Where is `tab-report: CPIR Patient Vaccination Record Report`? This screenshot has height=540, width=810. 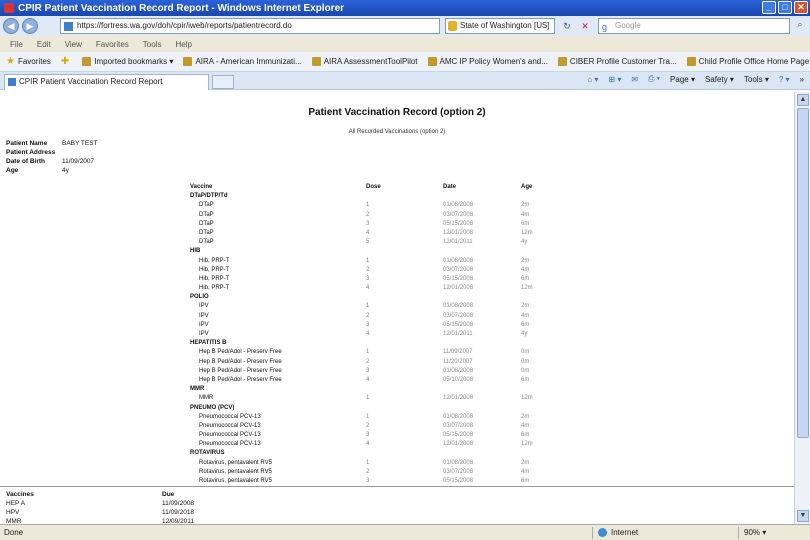
tab-report: CPIR Patient Vaccination Record Report is located at coordinates (106, 82).